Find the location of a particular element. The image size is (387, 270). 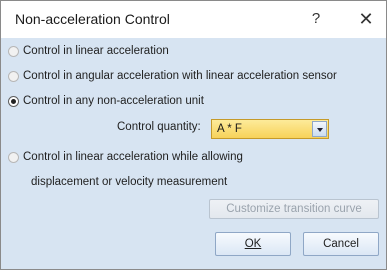

chevron-down-icon is located at coordinates (319, 129).